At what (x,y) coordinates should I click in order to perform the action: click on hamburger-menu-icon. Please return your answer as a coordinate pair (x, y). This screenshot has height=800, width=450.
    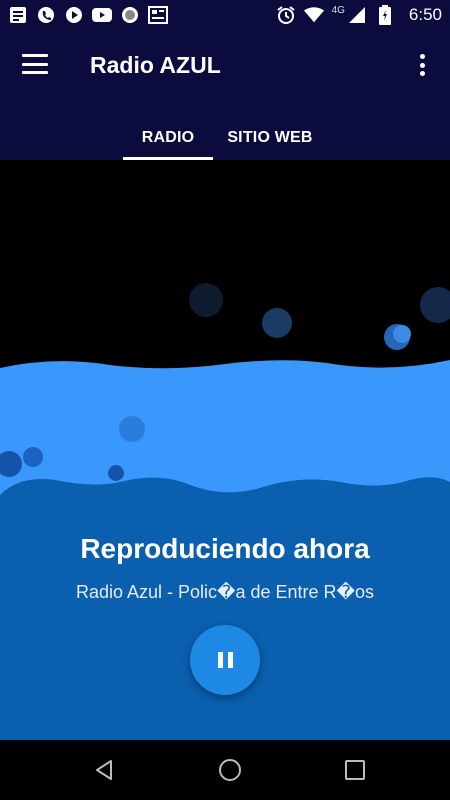
    Looking at the image, I should click on (35, 64).